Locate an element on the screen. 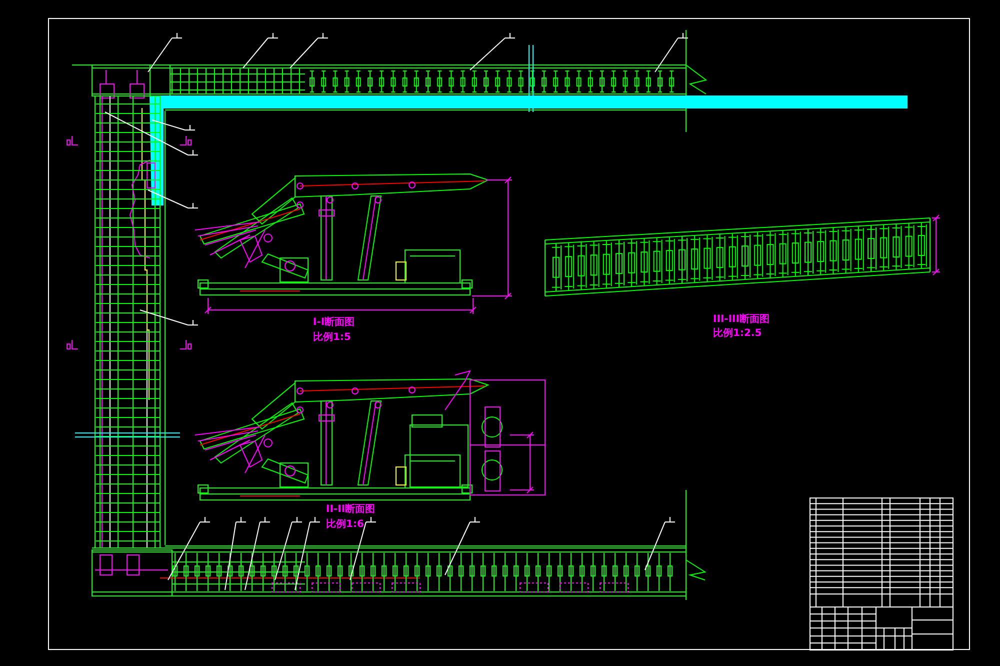  section-title: III-III断面图 is located at coordinates (741, 319).